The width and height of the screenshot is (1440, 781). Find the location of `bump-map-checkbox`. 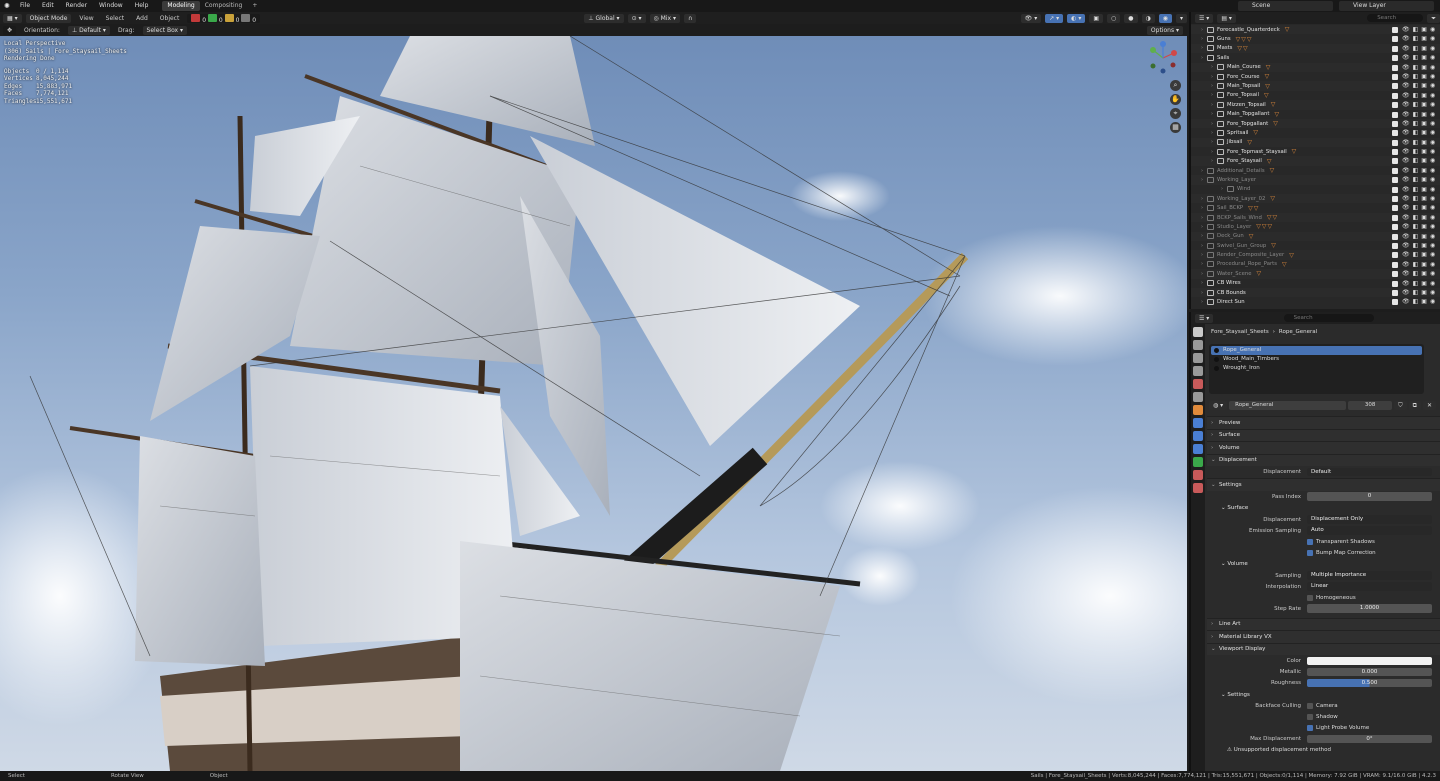

bump-map-checkbox is located at coordinates (1310, 552).